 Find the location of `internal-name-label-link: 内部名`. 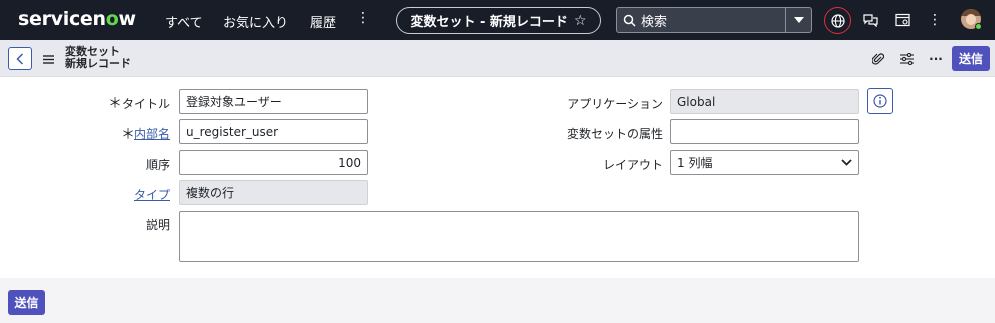

internal-name-label-link: 内部名 is located at coordinates (152, 133).